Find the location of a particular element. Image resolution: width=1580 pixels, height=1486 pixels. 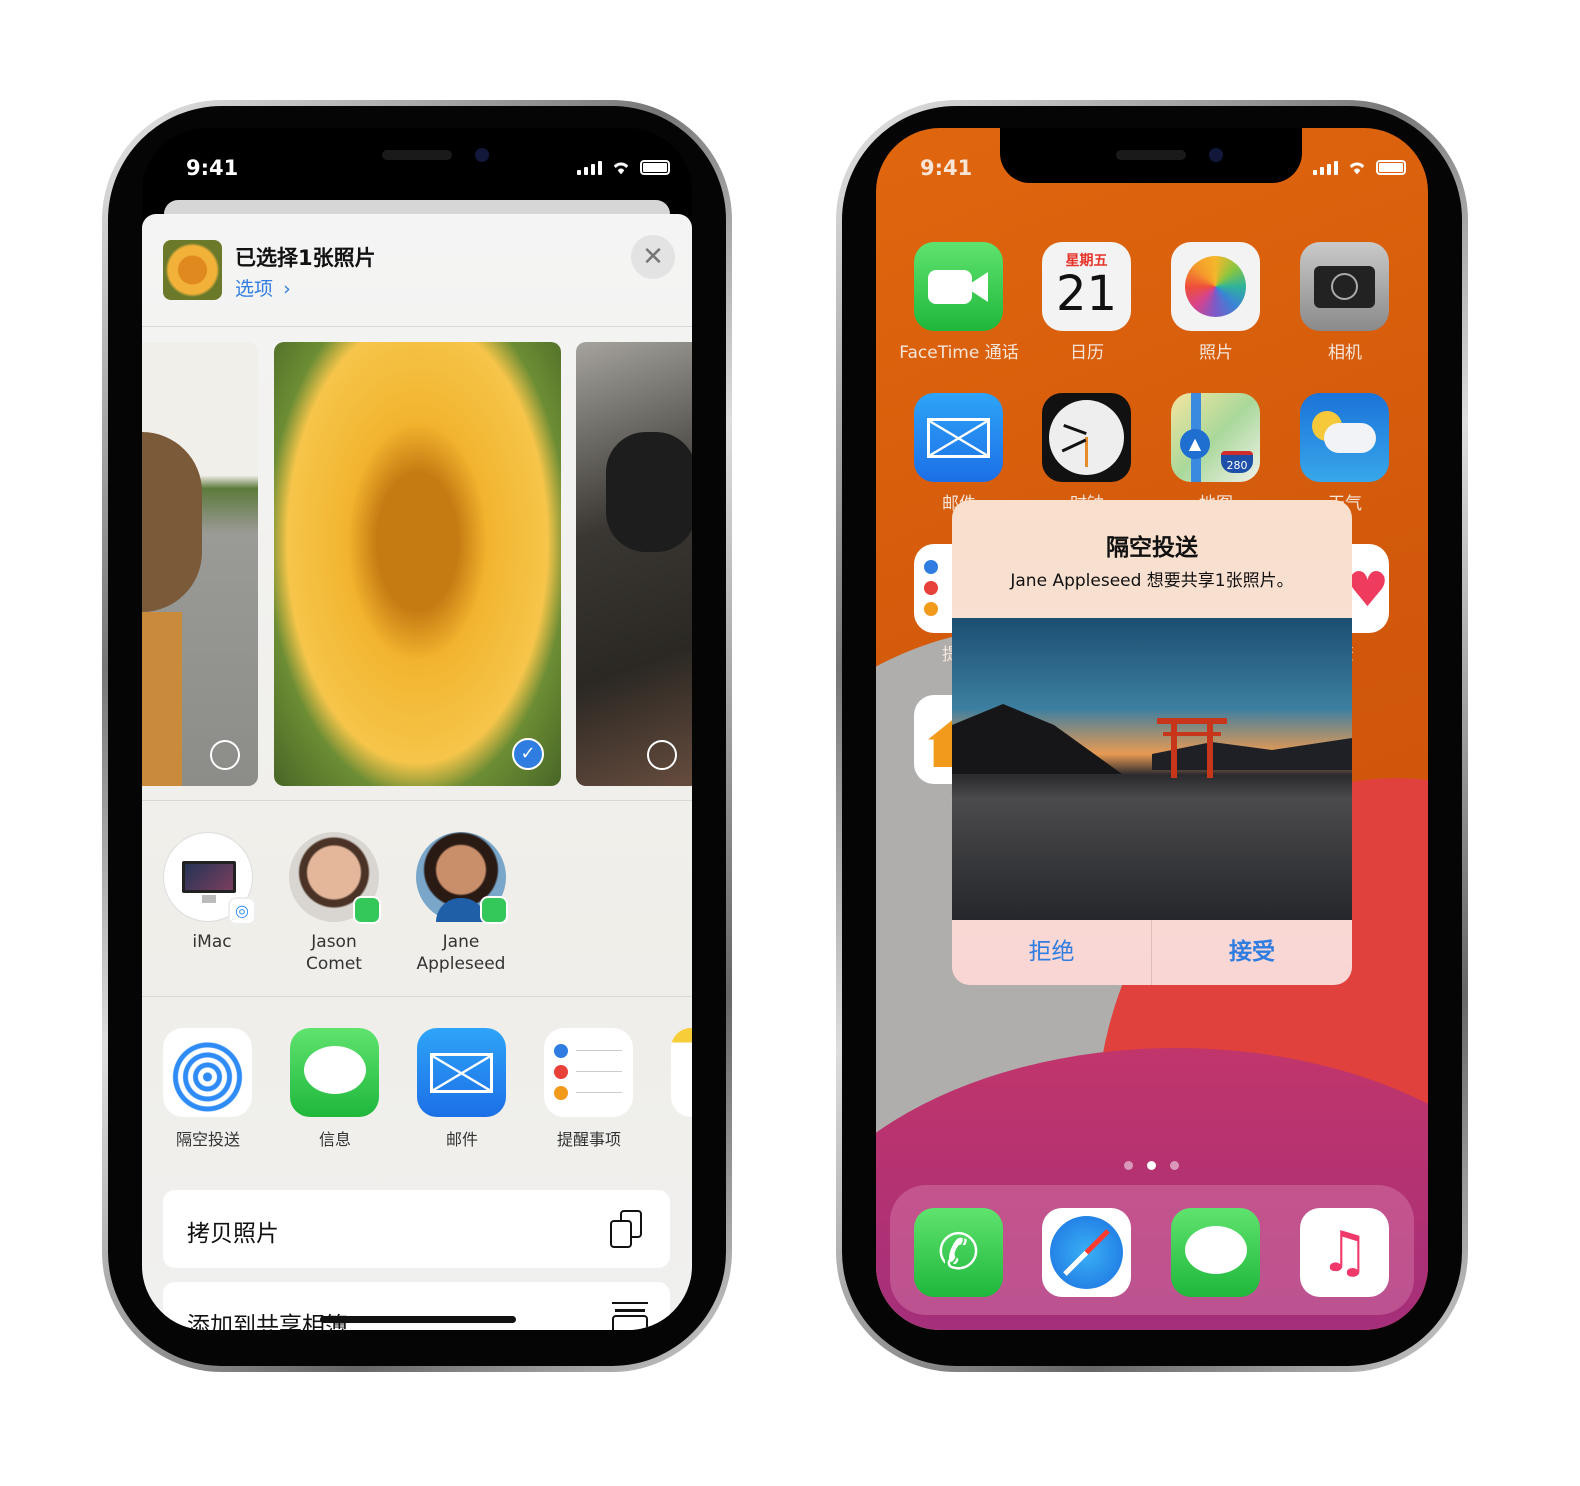

calendar-day: 21 is located at coordinates (1086, 294).